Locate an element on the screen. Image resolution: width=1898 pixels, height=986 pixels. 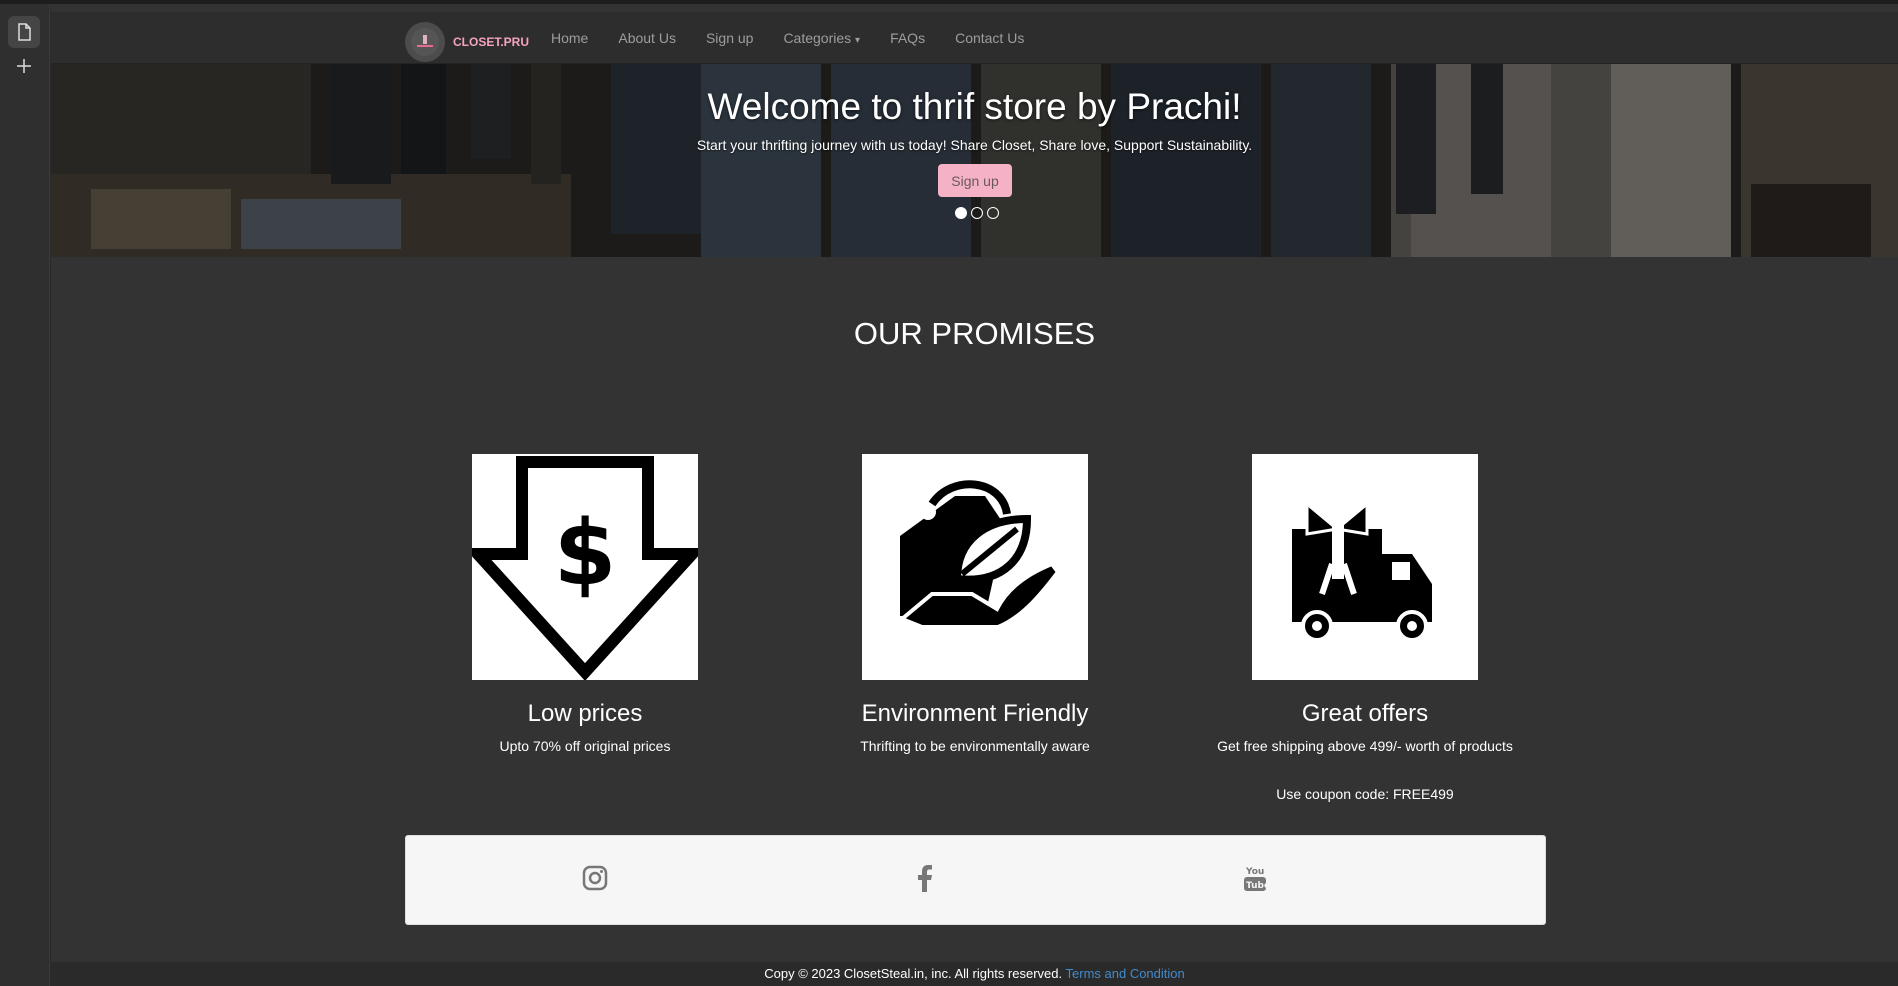
promise-desc: Thrifting to be environmentally aware is located at coordinates (975, 746).